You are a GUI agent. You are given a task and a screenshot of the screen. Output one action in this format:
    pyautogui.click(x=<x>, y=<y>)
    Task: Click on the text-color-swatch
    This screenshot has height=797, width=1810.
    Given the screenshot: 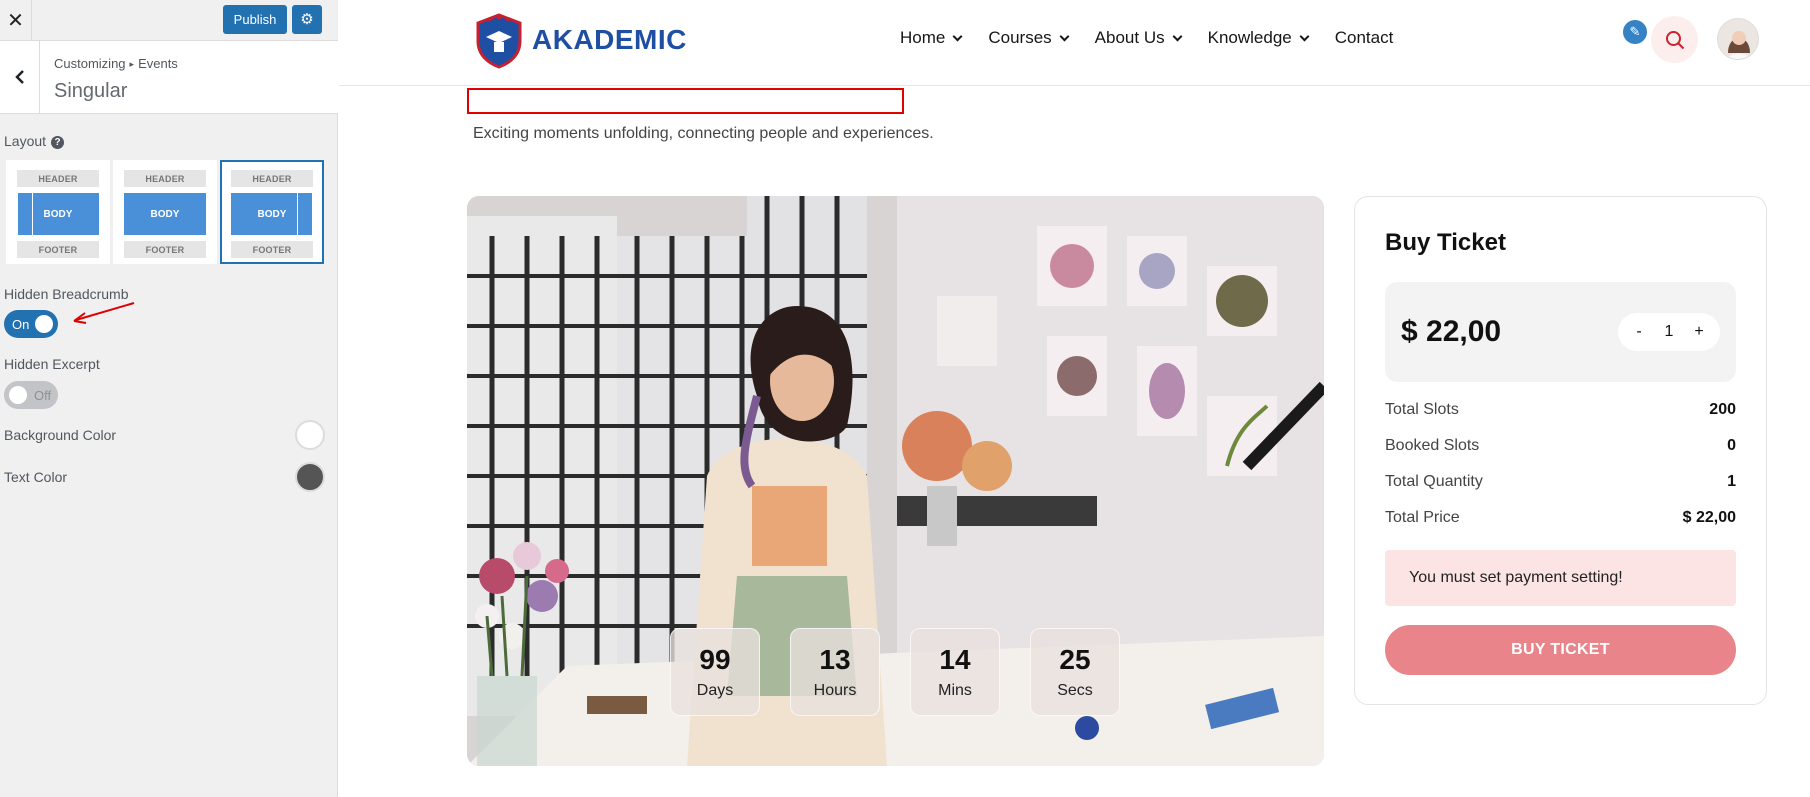 What is the action you would take?
    pyautogui.click(x=310, y=477)
    